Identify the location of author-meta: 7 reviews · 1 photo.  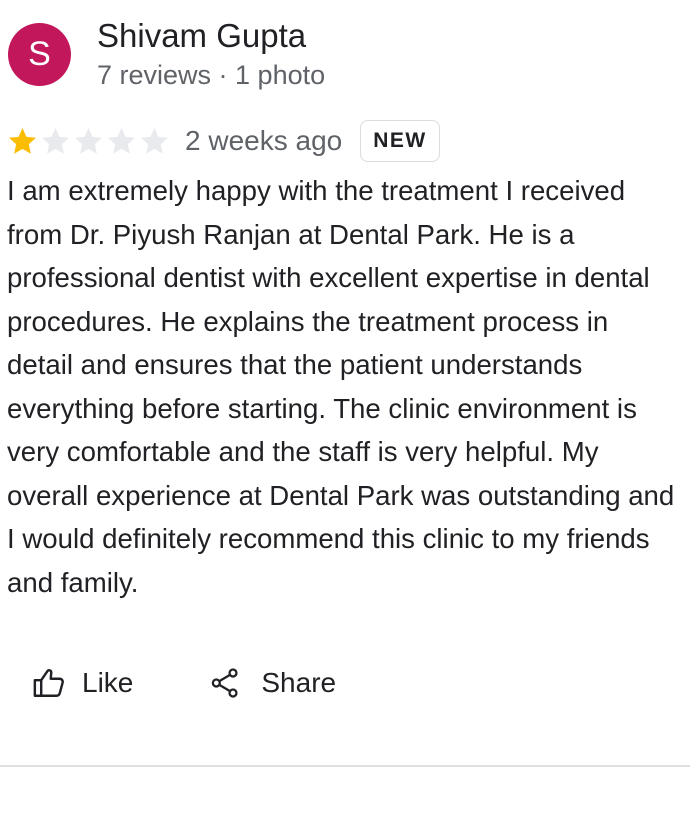
(211, 75).